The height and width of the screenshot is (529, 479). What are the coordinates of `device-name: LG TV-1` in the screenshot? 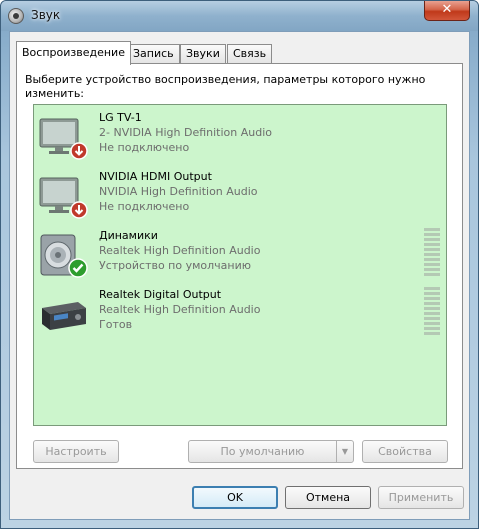 It's located at (120, 117).